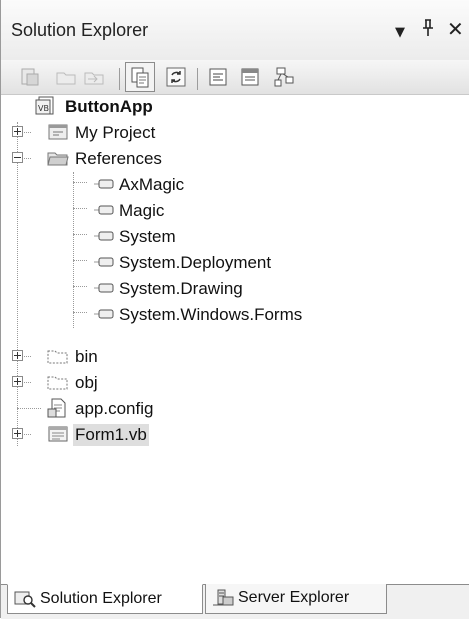  I want to click on properties-button, so click(30, 77).